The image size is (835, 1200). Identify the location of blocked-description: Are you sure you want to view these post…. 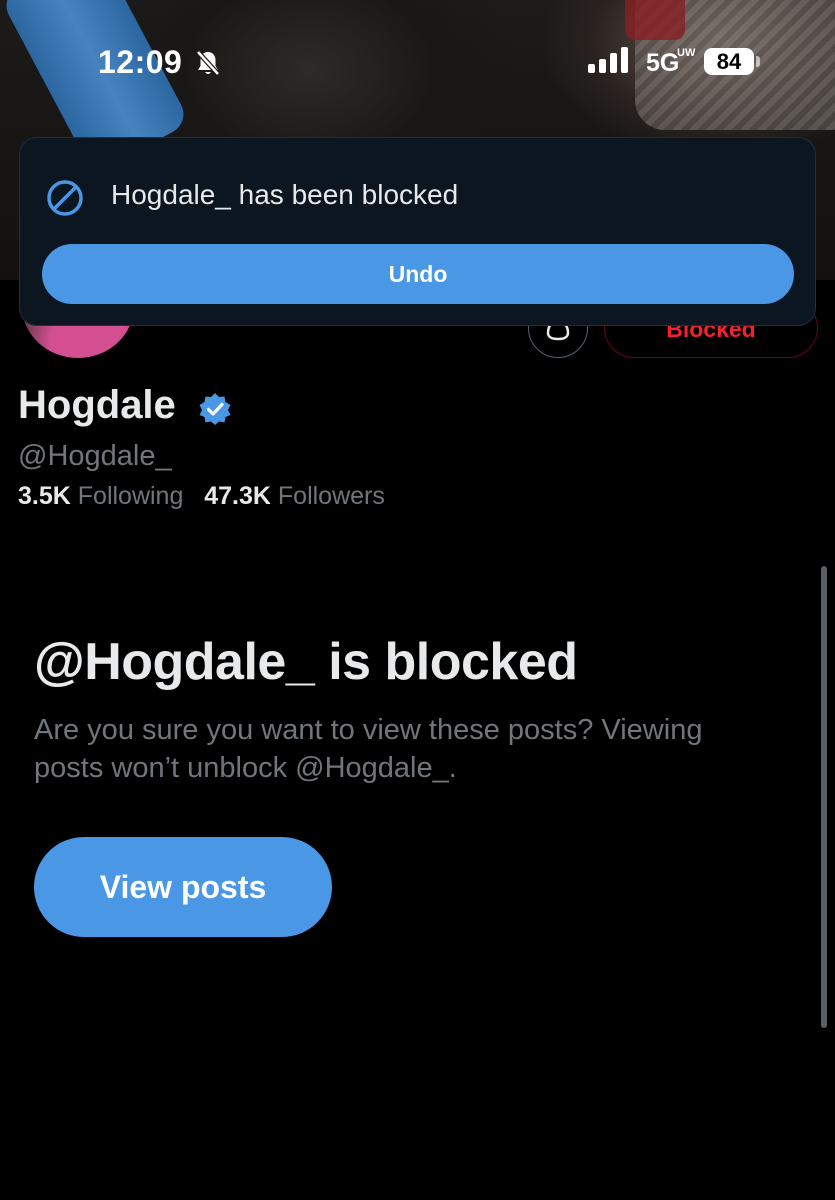
(368, 749).